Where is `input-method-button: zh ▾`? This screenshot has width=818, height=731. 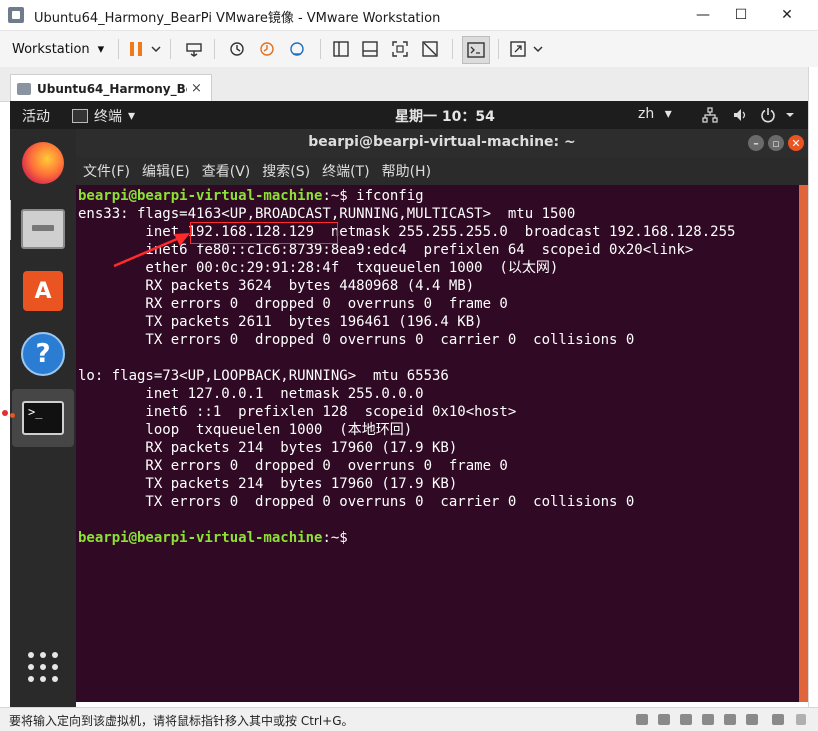 input-method-button: zh ▾ is located at coordinates (655, 114).